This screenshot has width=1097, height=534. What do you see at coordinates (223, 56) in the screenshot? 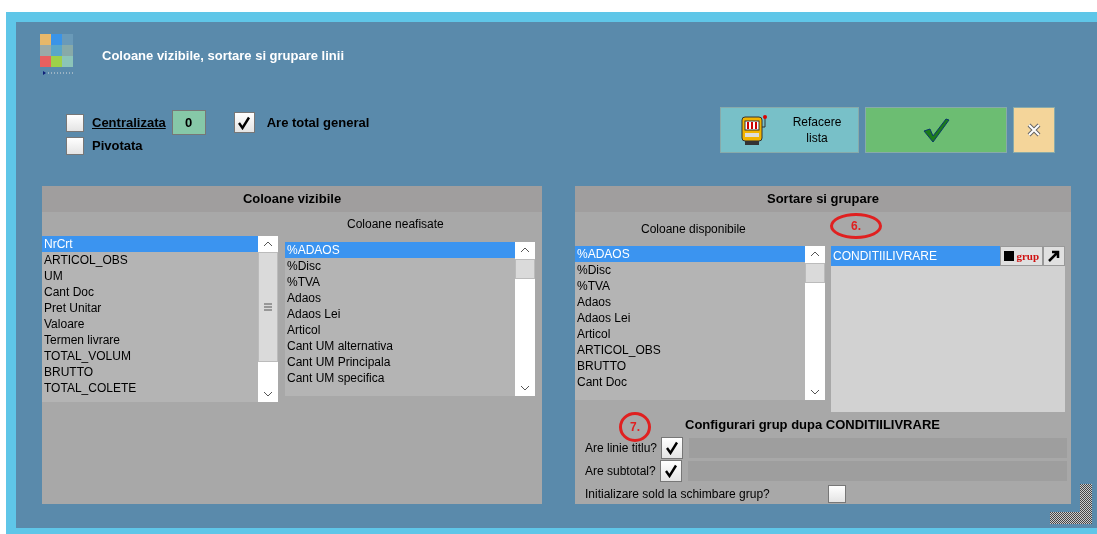
I see `dialog-title: Coloane vizibile, sortare si grupare linii` at bounding box center [223, 56].